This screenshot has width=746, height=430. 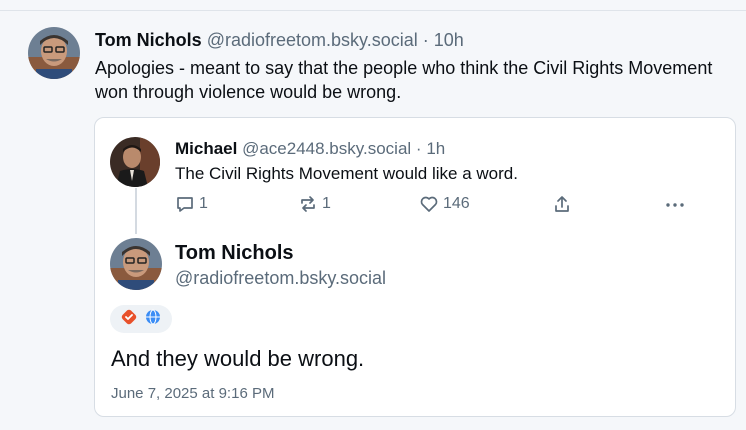 I want to click on more-icon, so click(x=675, y=204).